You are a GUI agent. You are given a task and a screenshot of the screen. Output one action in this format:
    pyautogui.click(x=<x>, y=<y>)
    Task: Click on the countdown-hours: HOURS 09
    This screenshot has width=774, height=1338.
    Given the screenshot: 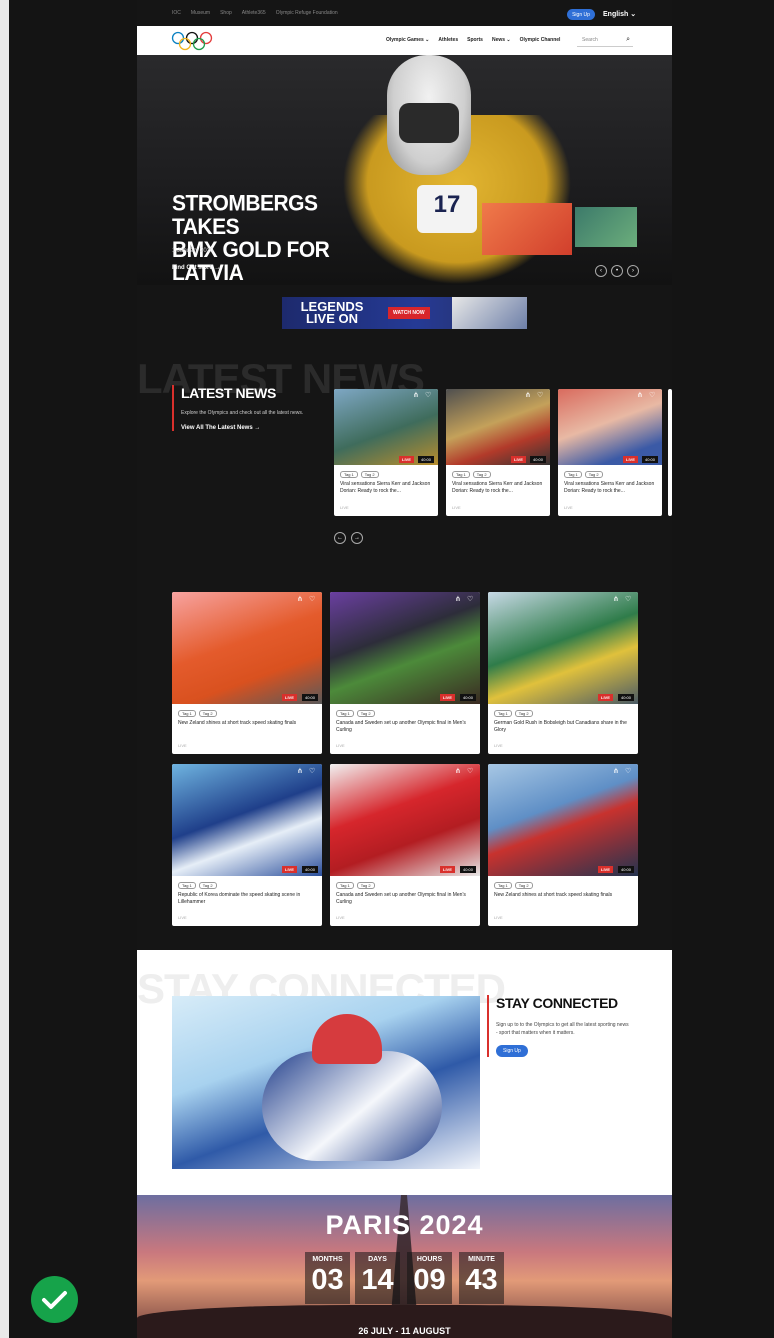 What is the action you would take?
    pyautogui.click(x=429, y=1278)
    